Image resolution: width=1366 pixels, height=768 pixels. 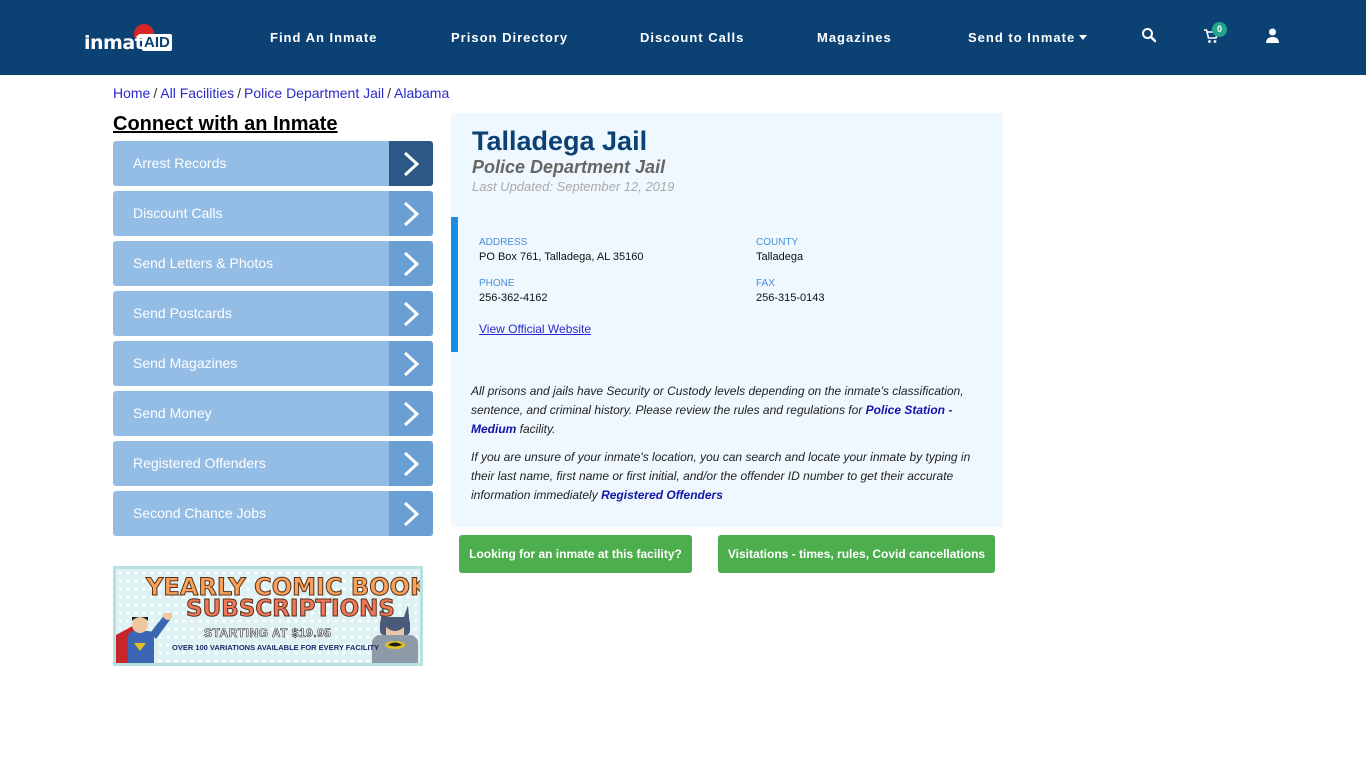 I want to click on inmateaid-logo: inmate AID, so click(x=132, y=40).